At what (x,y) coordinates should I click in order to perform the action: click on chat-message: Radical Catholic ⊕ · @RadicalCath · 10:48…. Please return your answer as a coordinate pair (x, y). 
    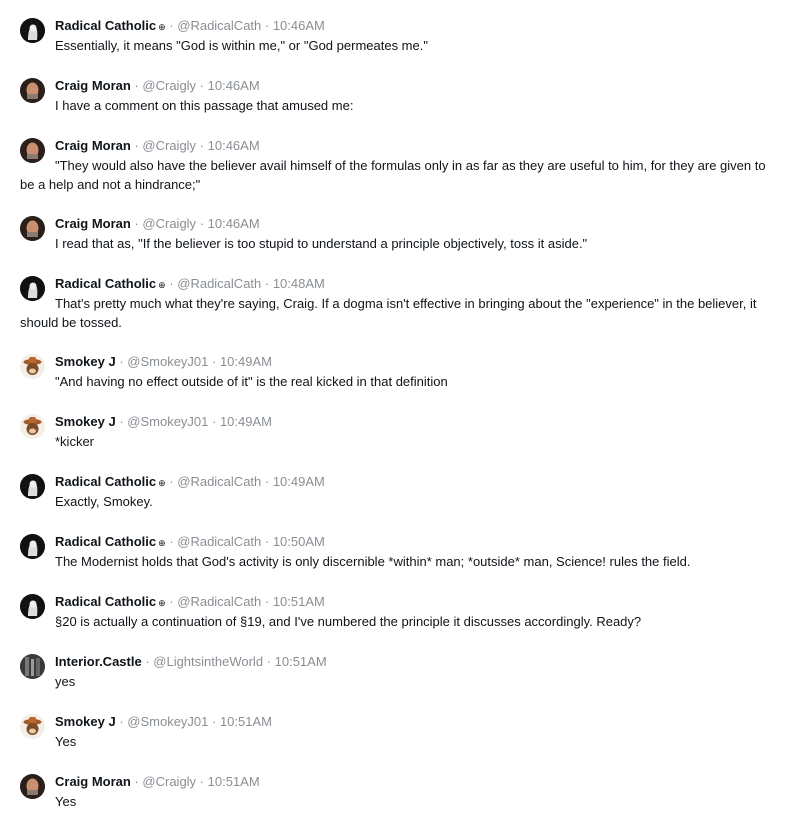
    Looking at the image, I should click on (395, 303).